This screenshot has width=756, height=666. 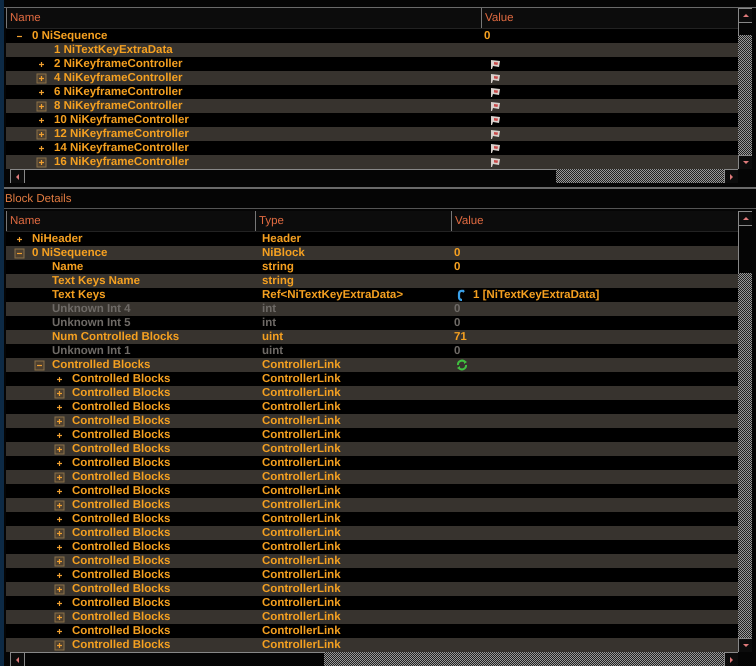 I want to click on tree-row: NiHeader Header, so click(x=372, y=239).